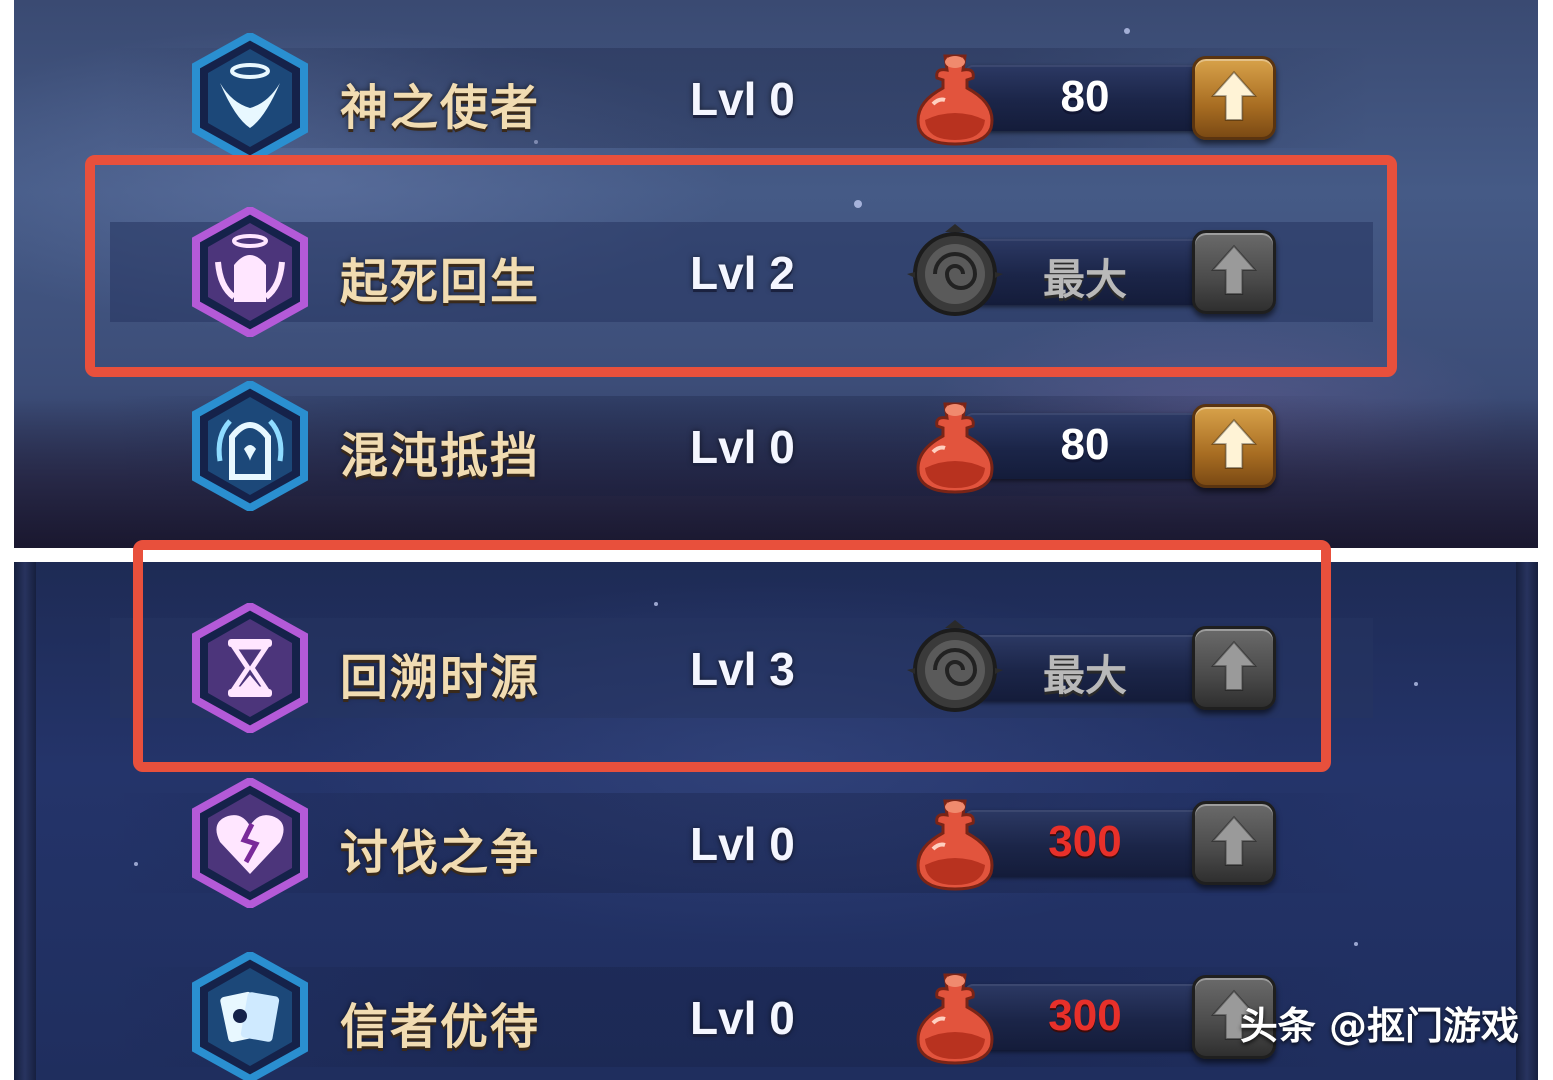  Describe the element at coordinates (440, 1027) in the screenshot. I see `skill-name: 信者优待` at that location.